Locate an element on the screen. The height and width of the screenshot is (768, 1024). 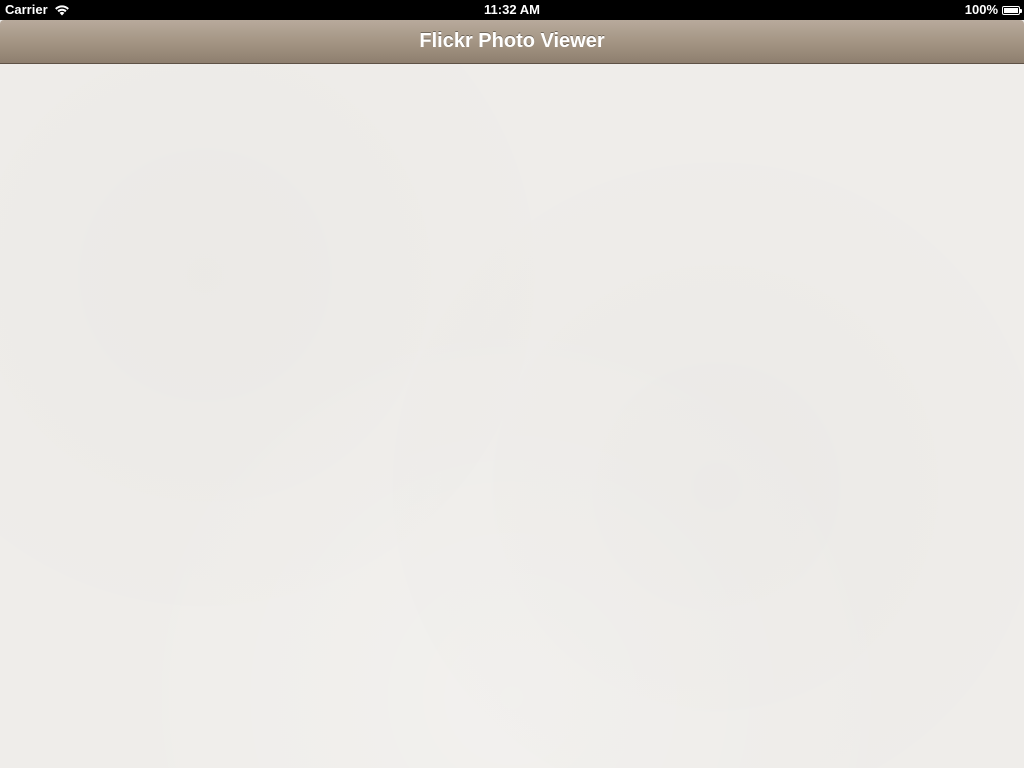
nav-title: Flickr Photo Viewer is located at coordinates (512, 41).